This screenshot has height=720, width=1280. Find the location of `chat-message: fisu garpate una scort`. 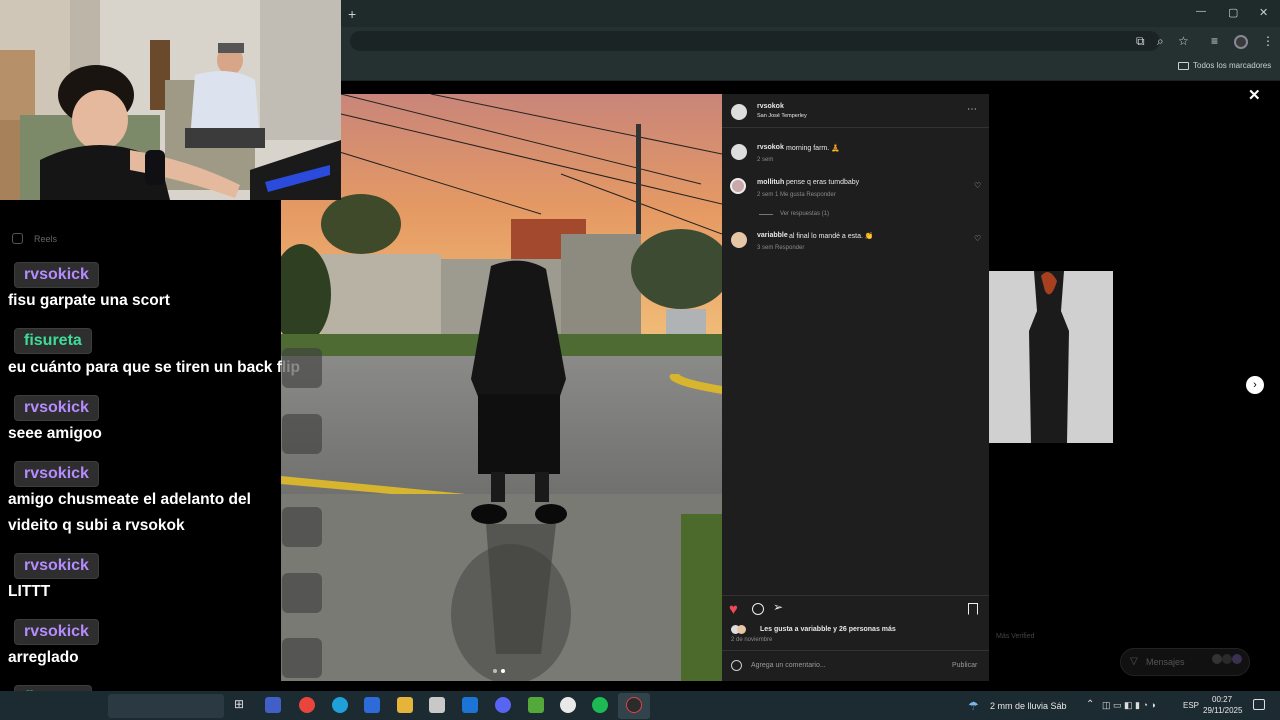

chat-message: fisu garpate una scort is located at coordinates (89, 300).